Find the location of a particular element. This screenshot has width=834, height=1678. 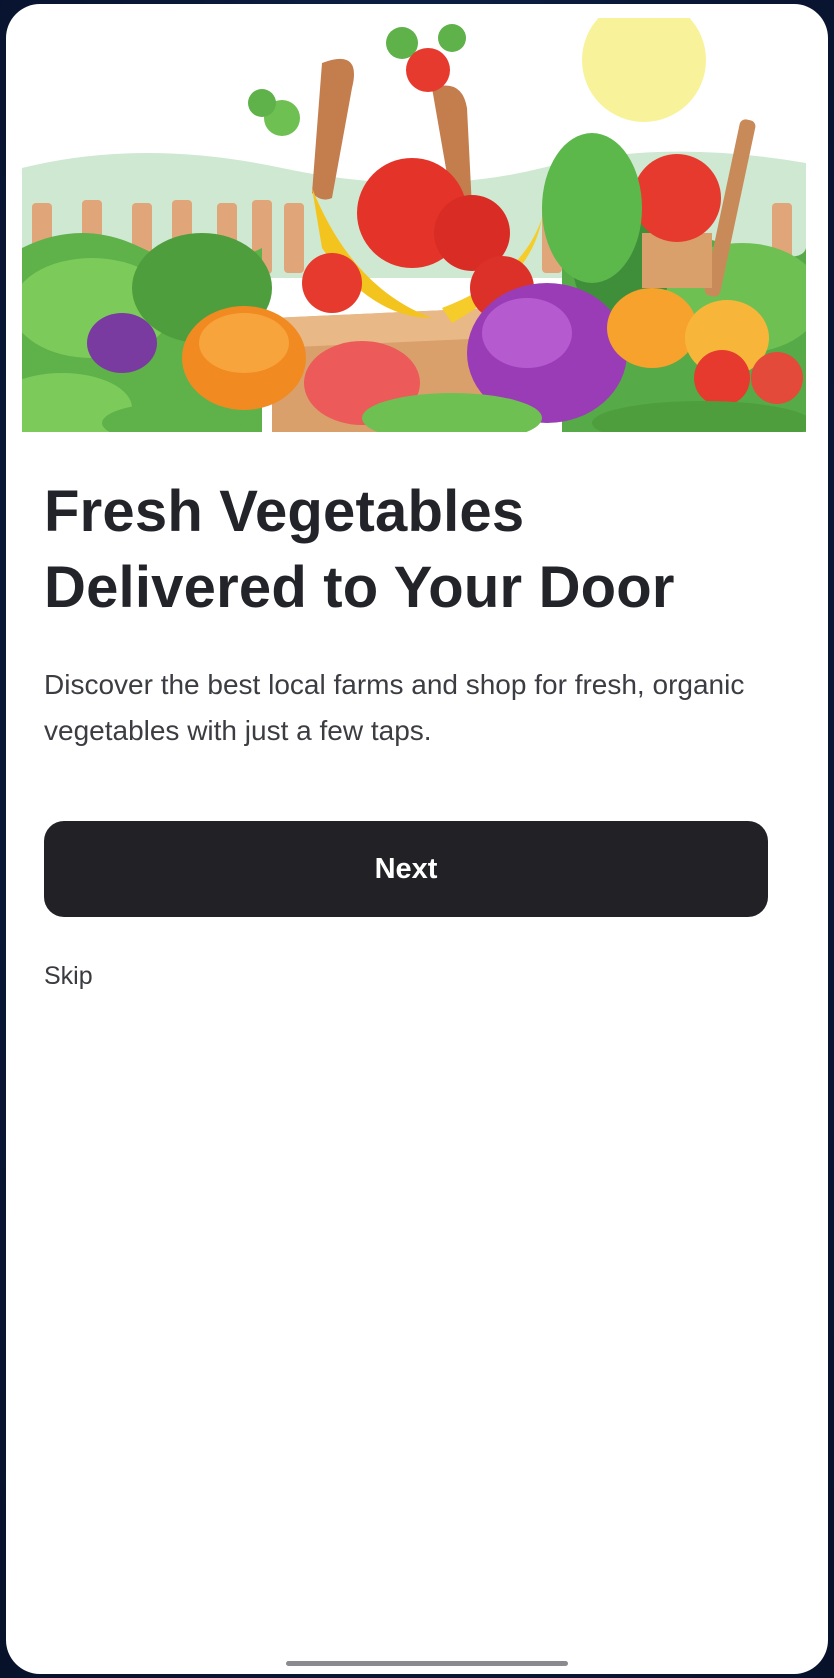

home-indicator is located at coordinates (427, 1663).